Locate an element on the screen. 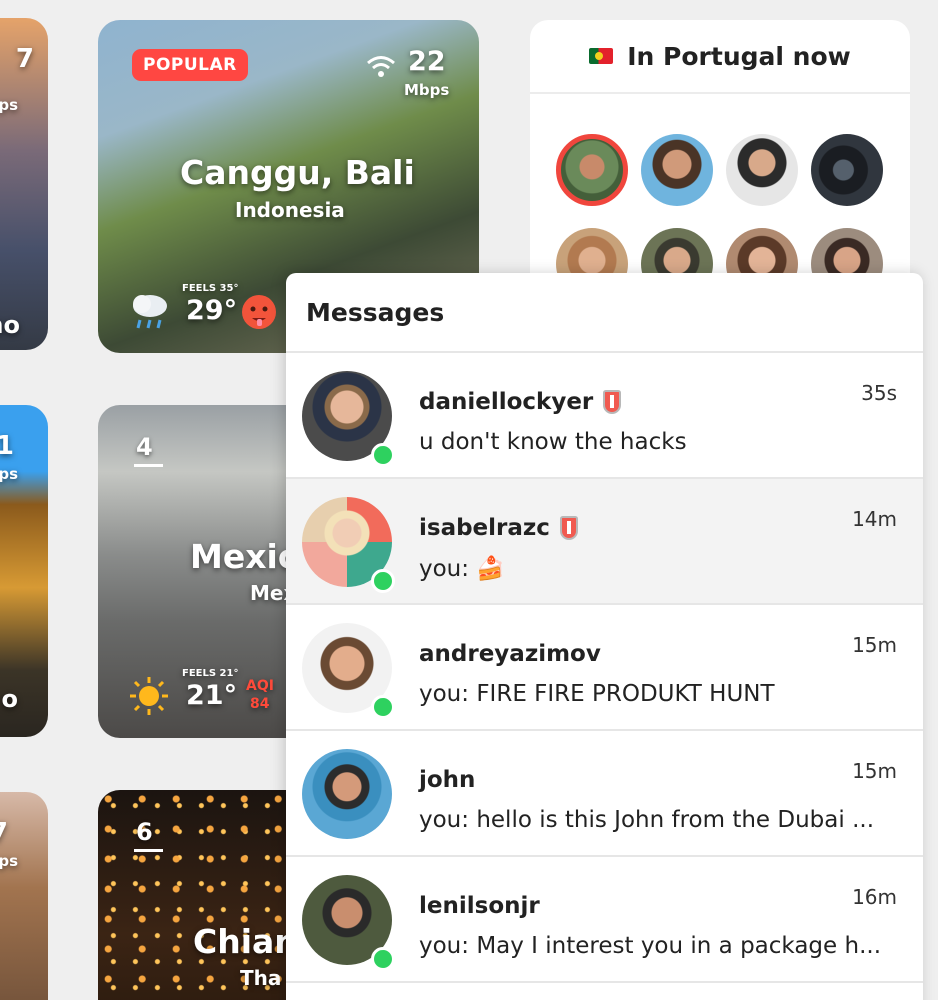  message-preview: you: FIRE FIRE PRODUKT HUNT is located at coordinates (597, 694).